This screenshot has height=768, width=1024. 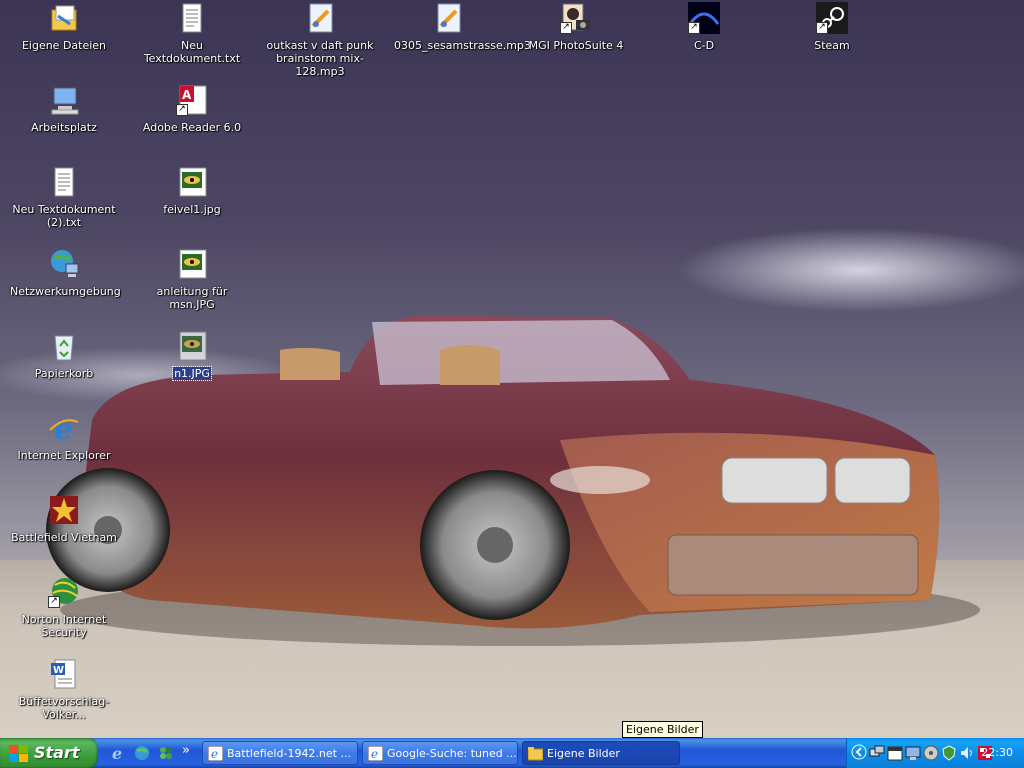 I want to click on desktop-icon-internet-explorer: e Internet Explorer, so click(x=64, y=437).